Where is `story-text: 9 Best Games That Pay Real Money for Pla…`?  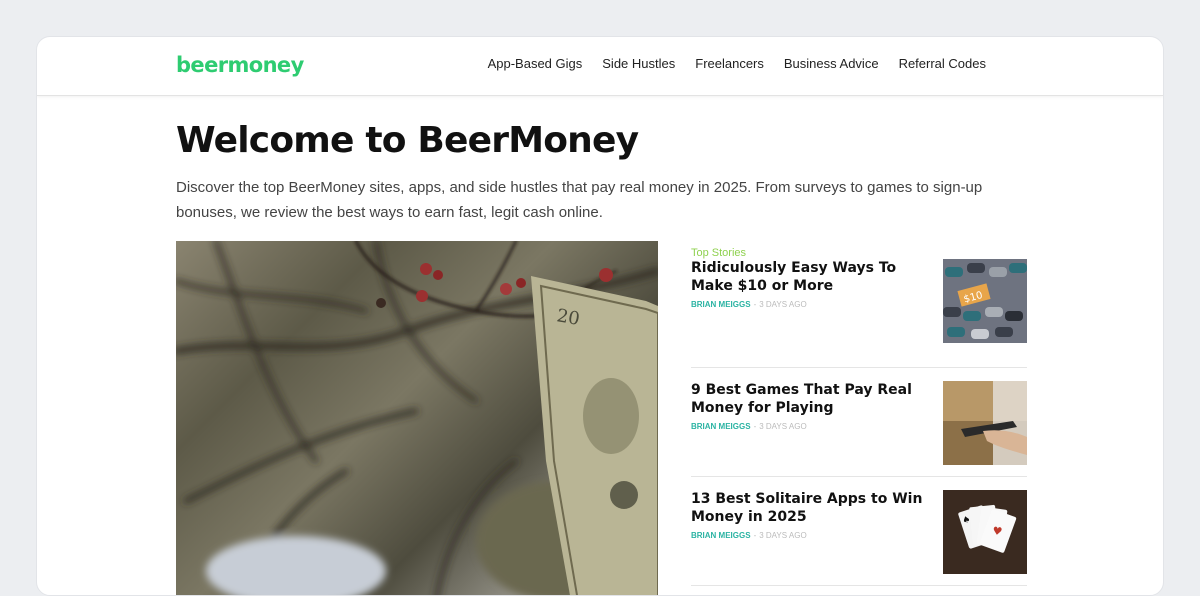 story-text: 9 Best Games That Pay Real Money for Pla… is located at coordinates (812, 406).